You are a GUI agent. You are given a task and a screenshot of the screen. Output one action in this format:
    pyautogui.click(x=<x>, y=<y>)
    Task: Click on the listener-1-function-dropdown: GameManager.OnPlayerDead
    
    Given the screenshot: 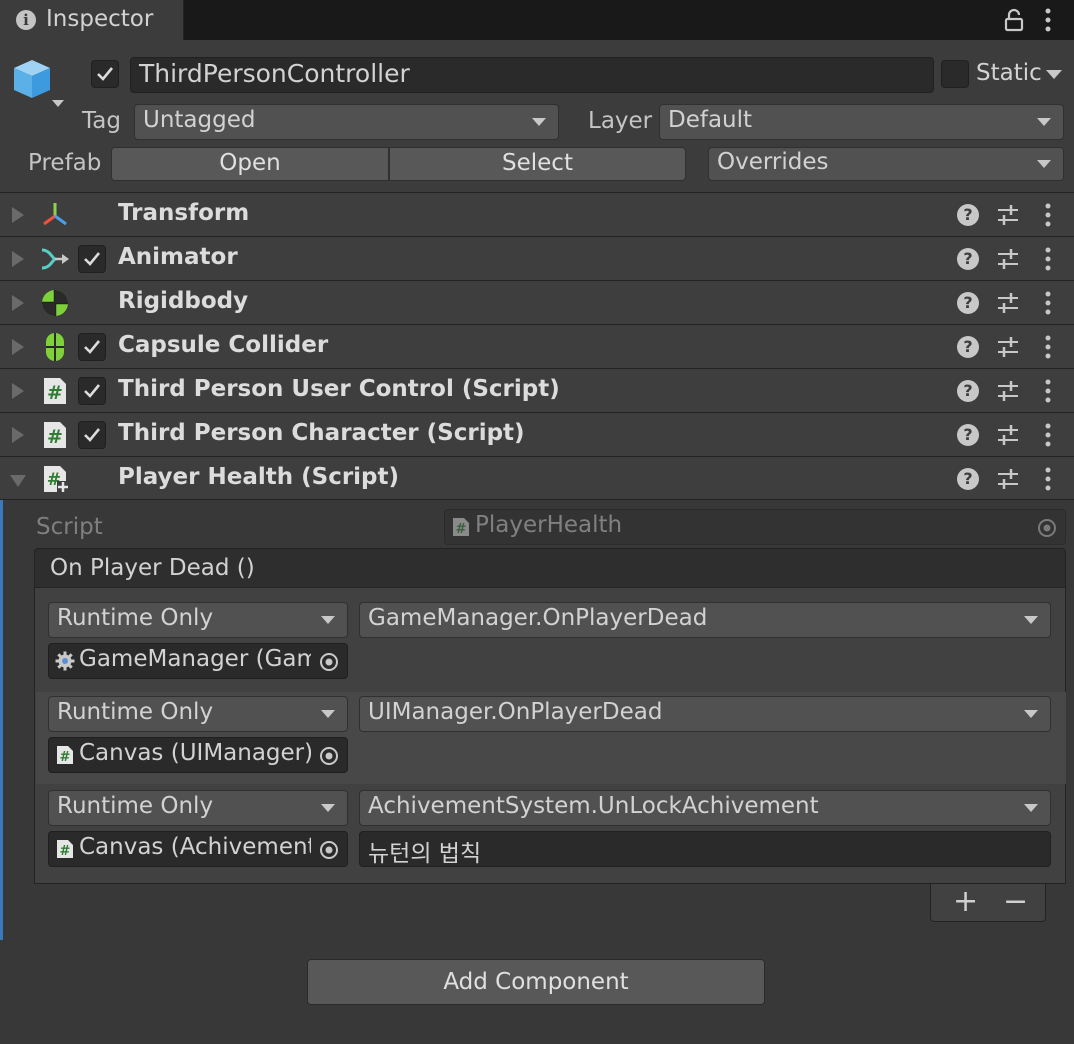 What is the action you would take?
    pyautogui.click(x=705, y=620)
    